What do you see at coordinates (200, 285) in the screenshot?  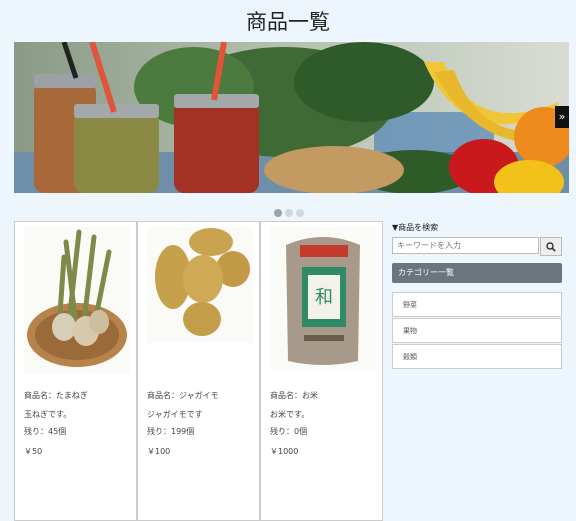 I see `product-image-potato` at bounding box center [200, 285].